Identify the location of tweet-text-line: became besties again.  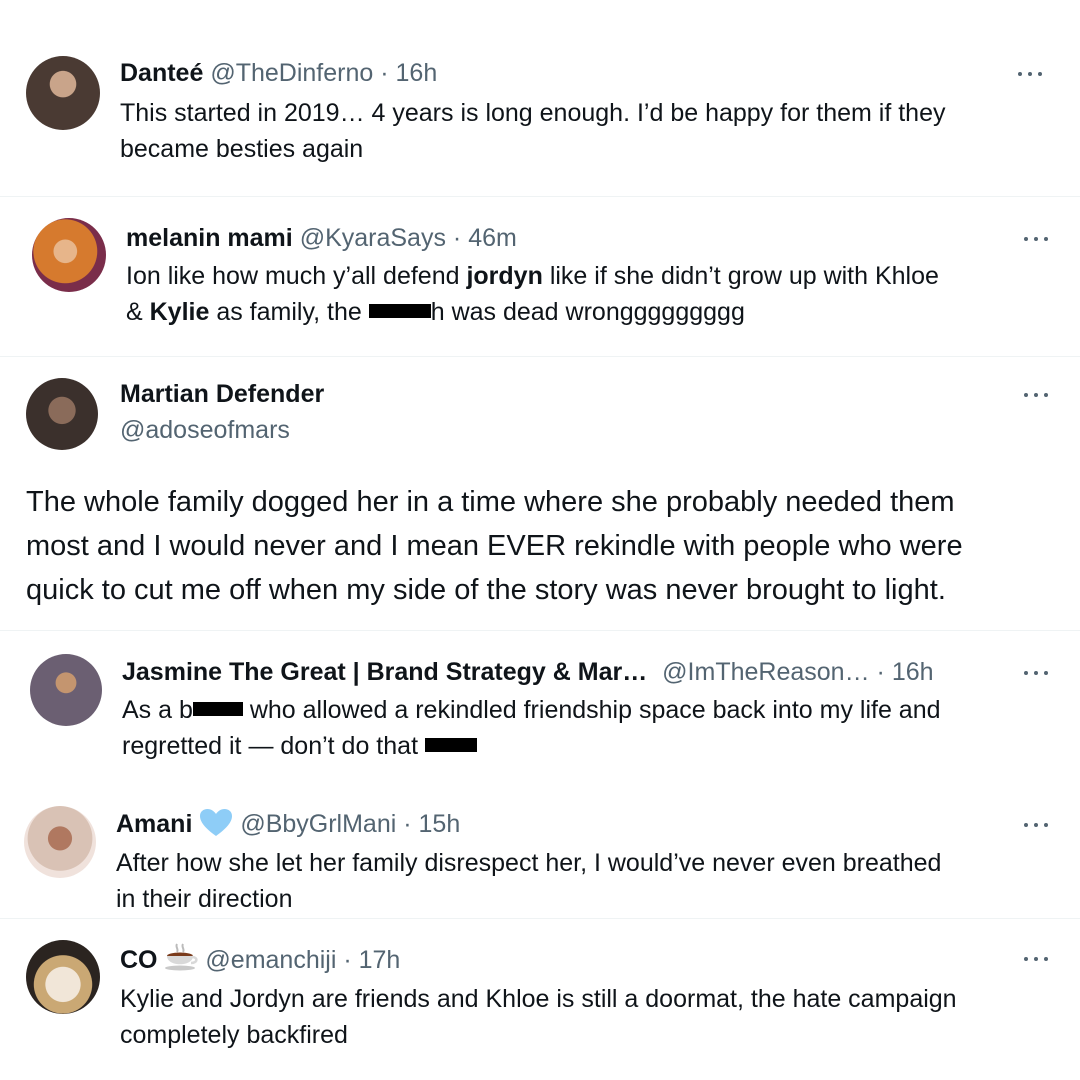
(242, 149).